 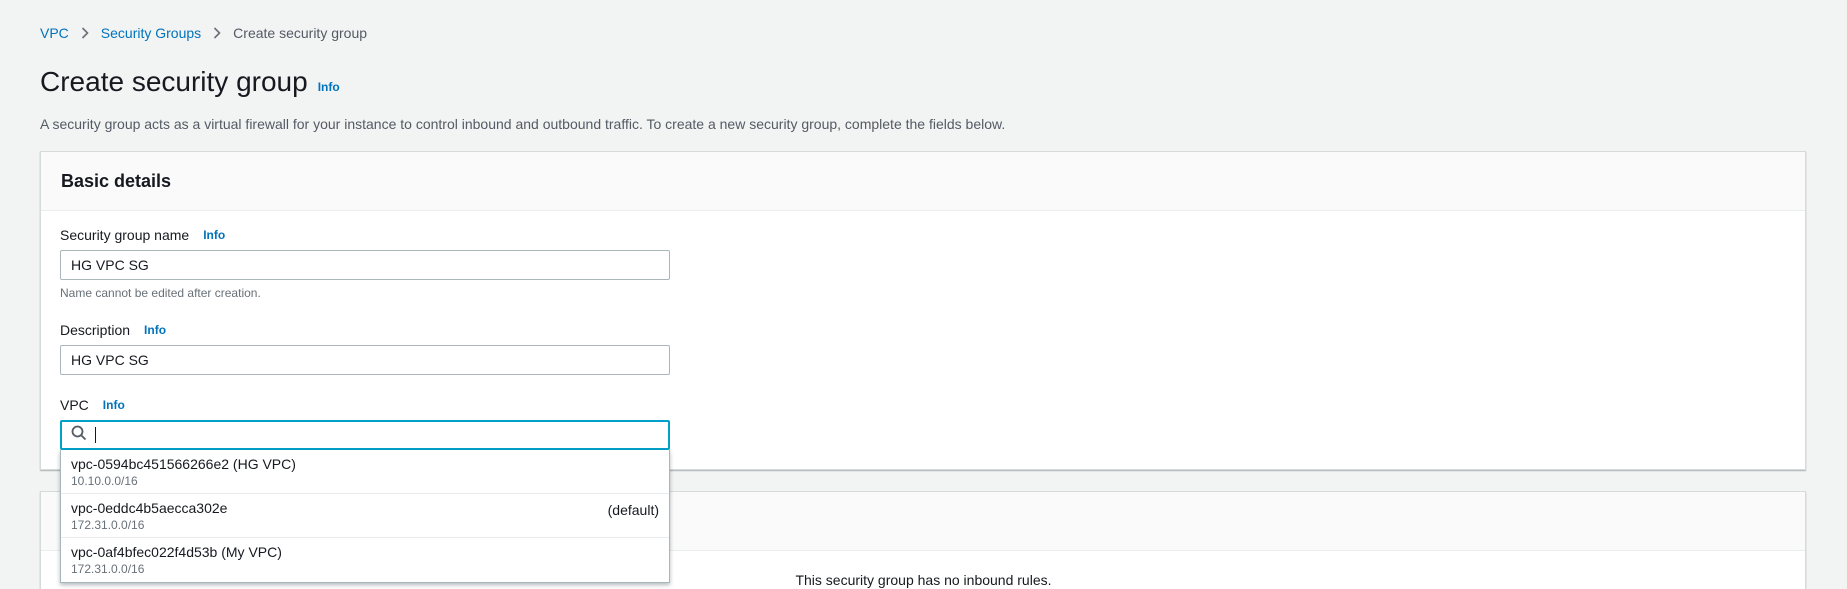 I want to click on vpc-option-name: vpc-0af4bfec022f4d53b (My VPC), so click(x=176, y=552).